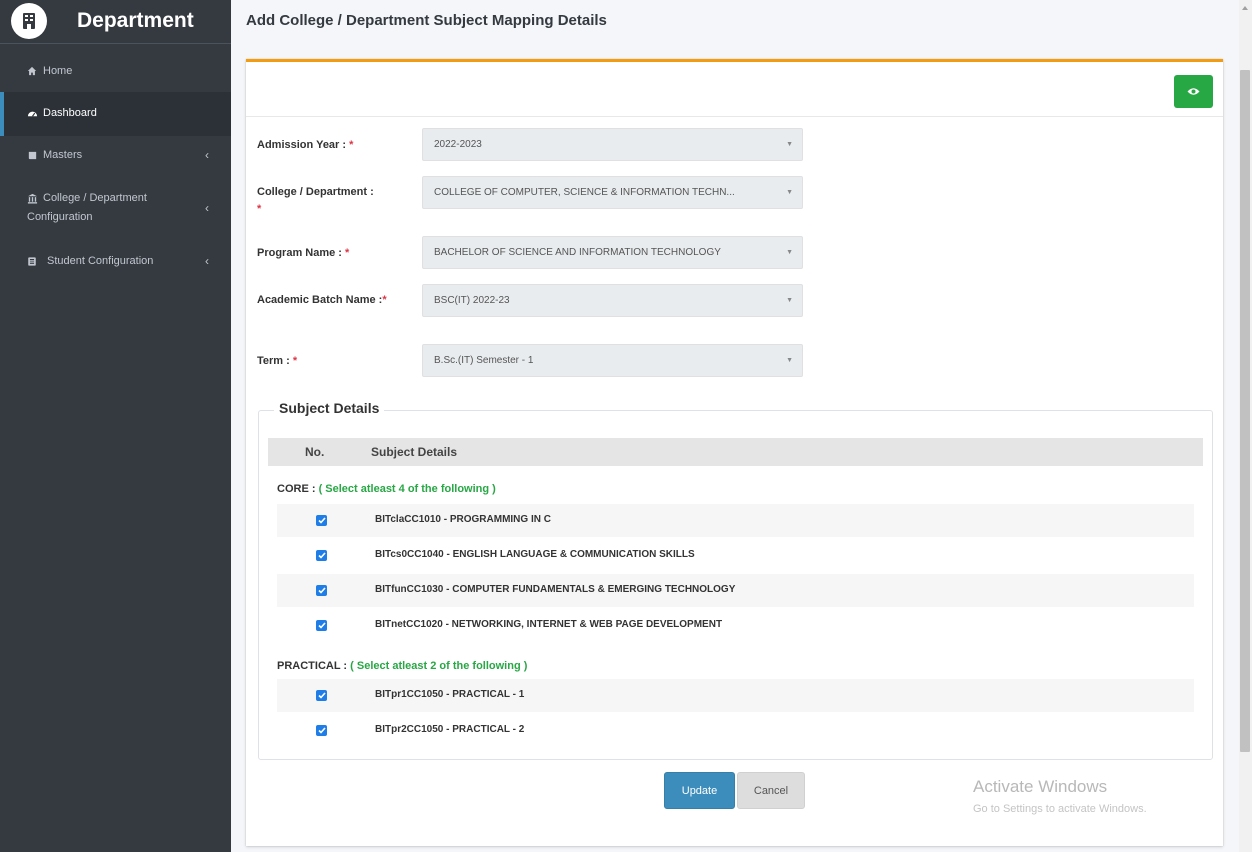 This screenshot has width=1252, height=852. What do you see at coordinates (87, 207) in the screenshot?
I see `sidebar-item-label: College / Department Configuration` at bounding box center [87, 207].